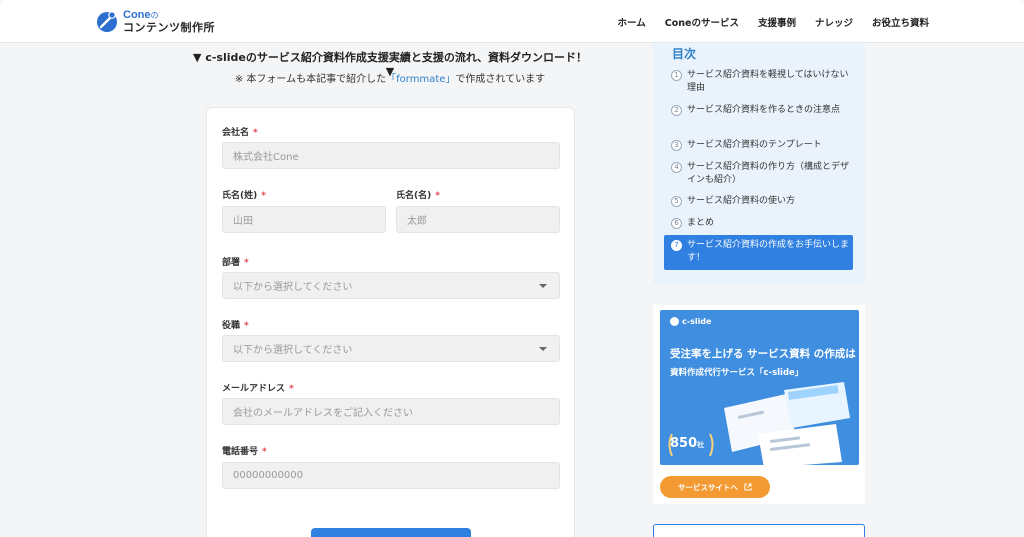 The height and width of the screenshot is (537, 1024). I want to click on position-label: 役職 *, so click(235, 326).